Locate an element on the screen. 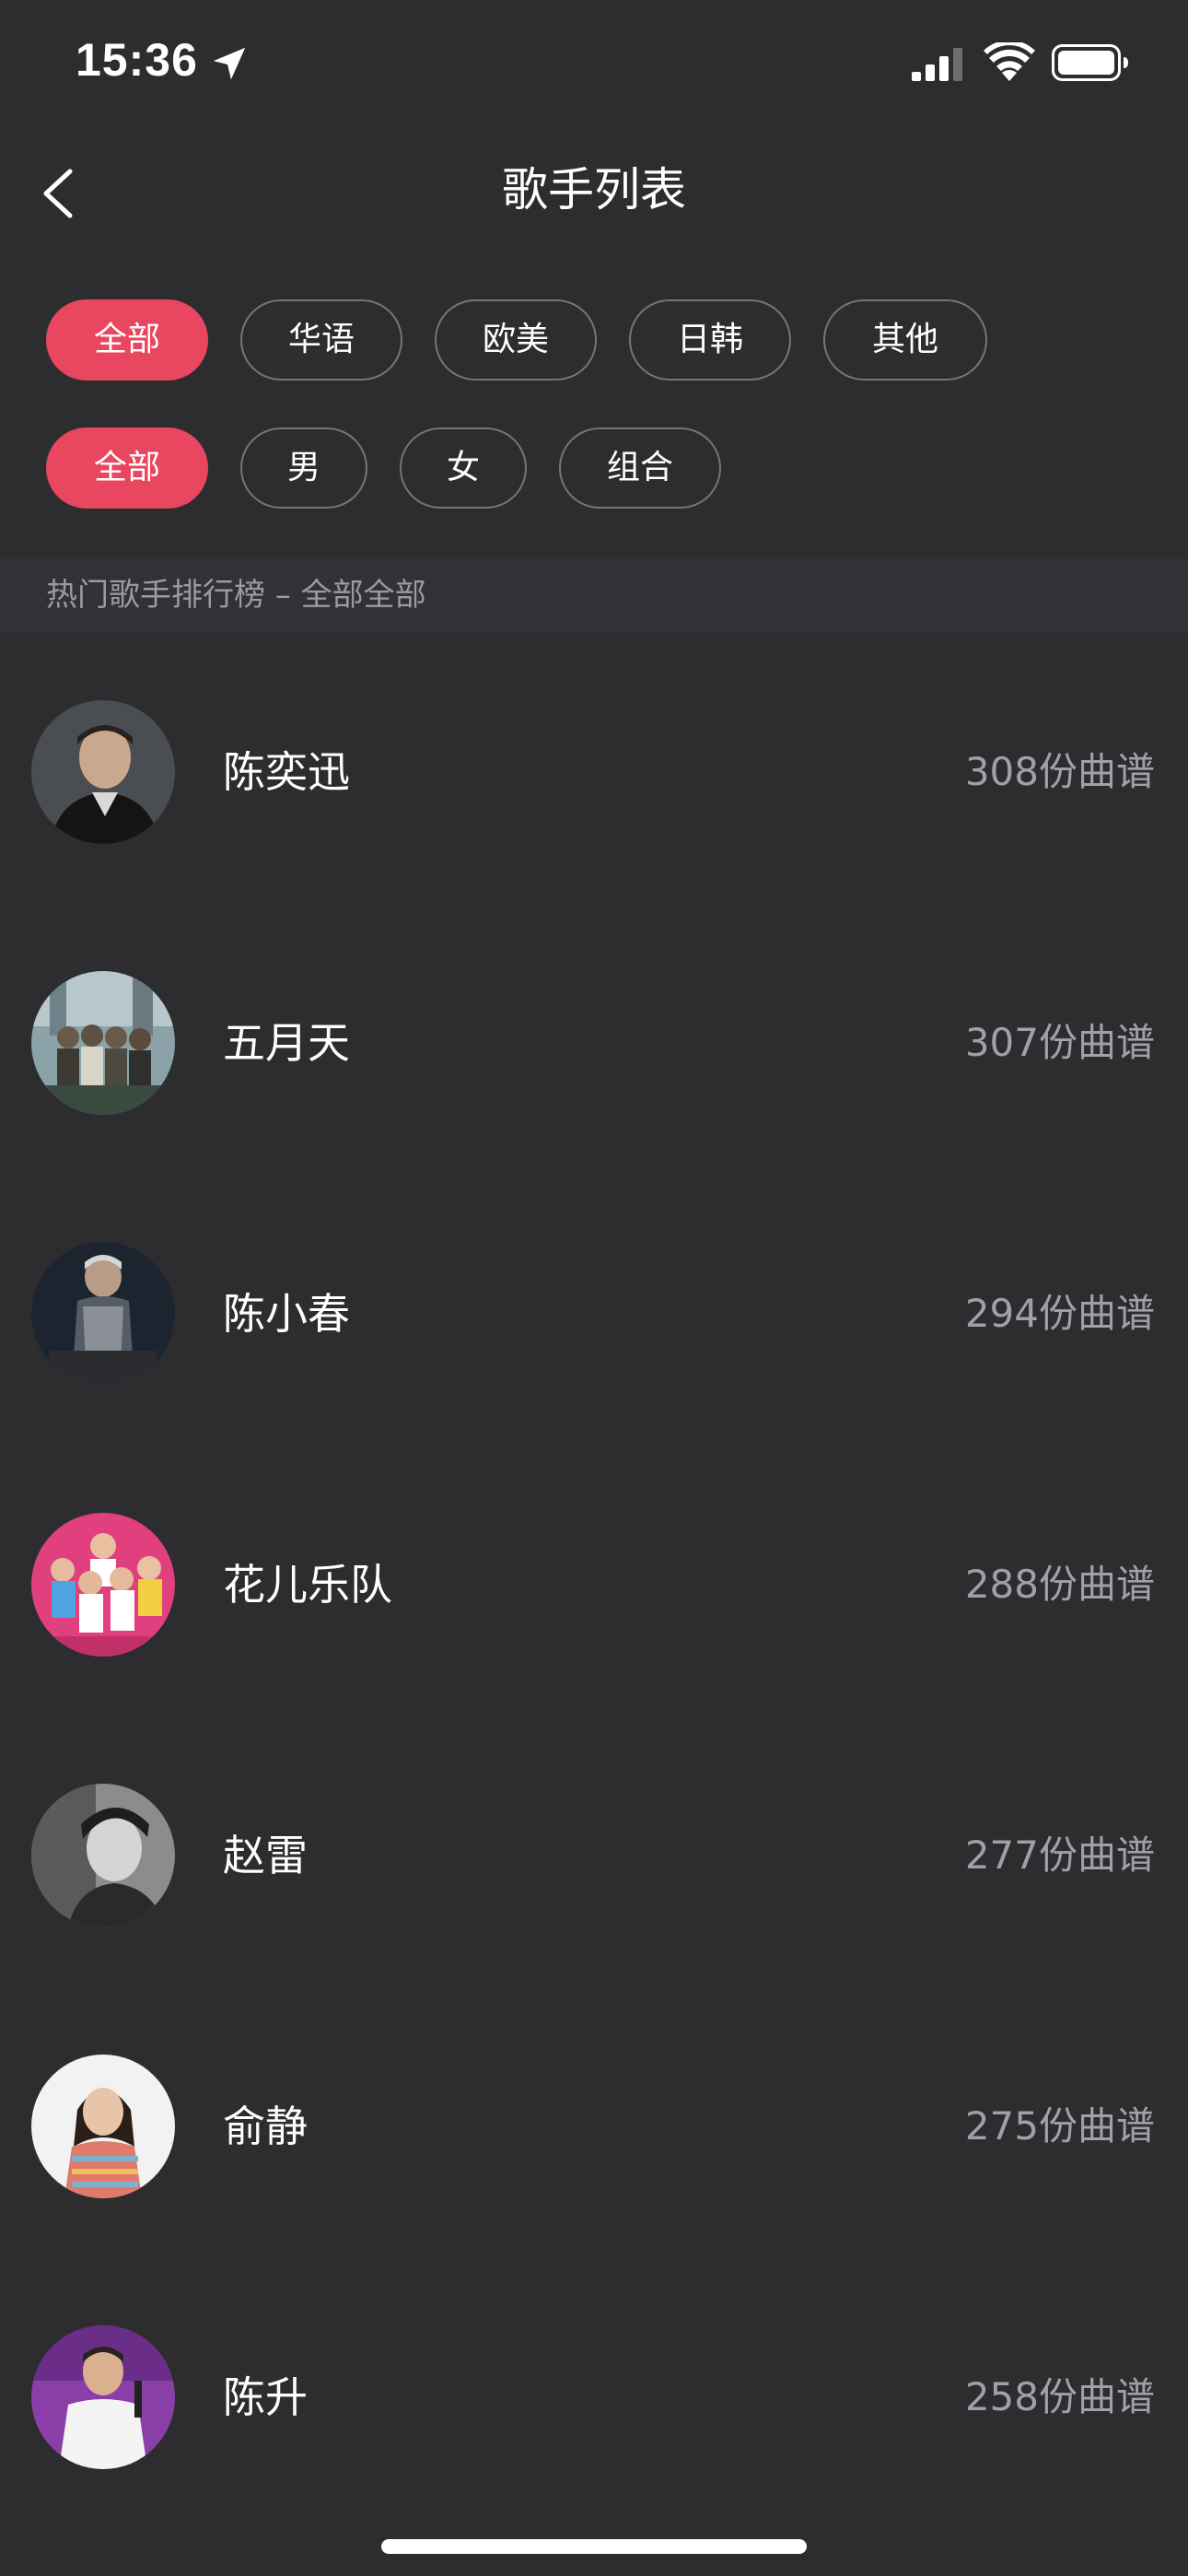 The width and height of the screenshot is (1188, 2576). region-filter-row: 全部 华语 欧美 日韩 其他 is located at coordinates (516, 340).